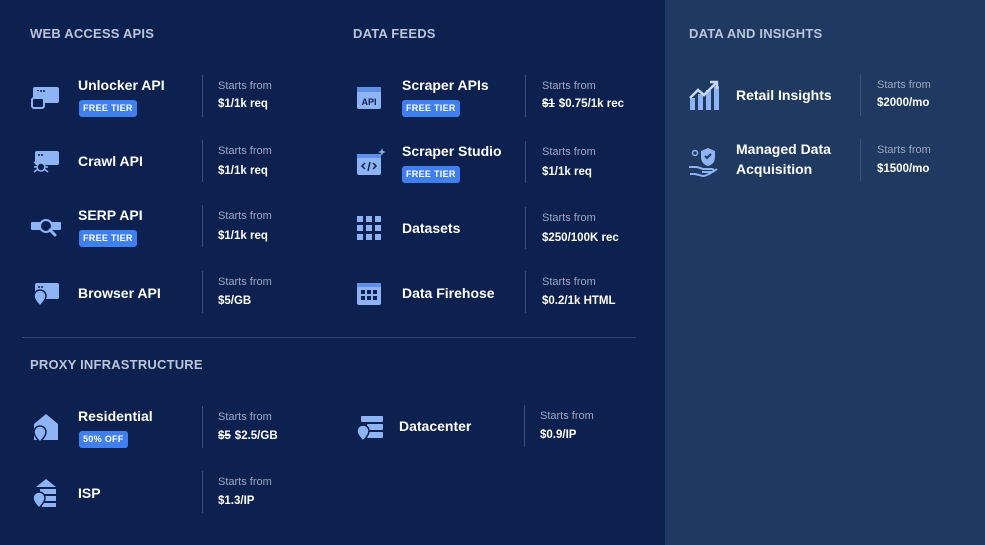  Describe the element at coordinates (499, 229) in the screenshot. I see `product-datasets: Datasets Starts from $250/100K rec` at that location.